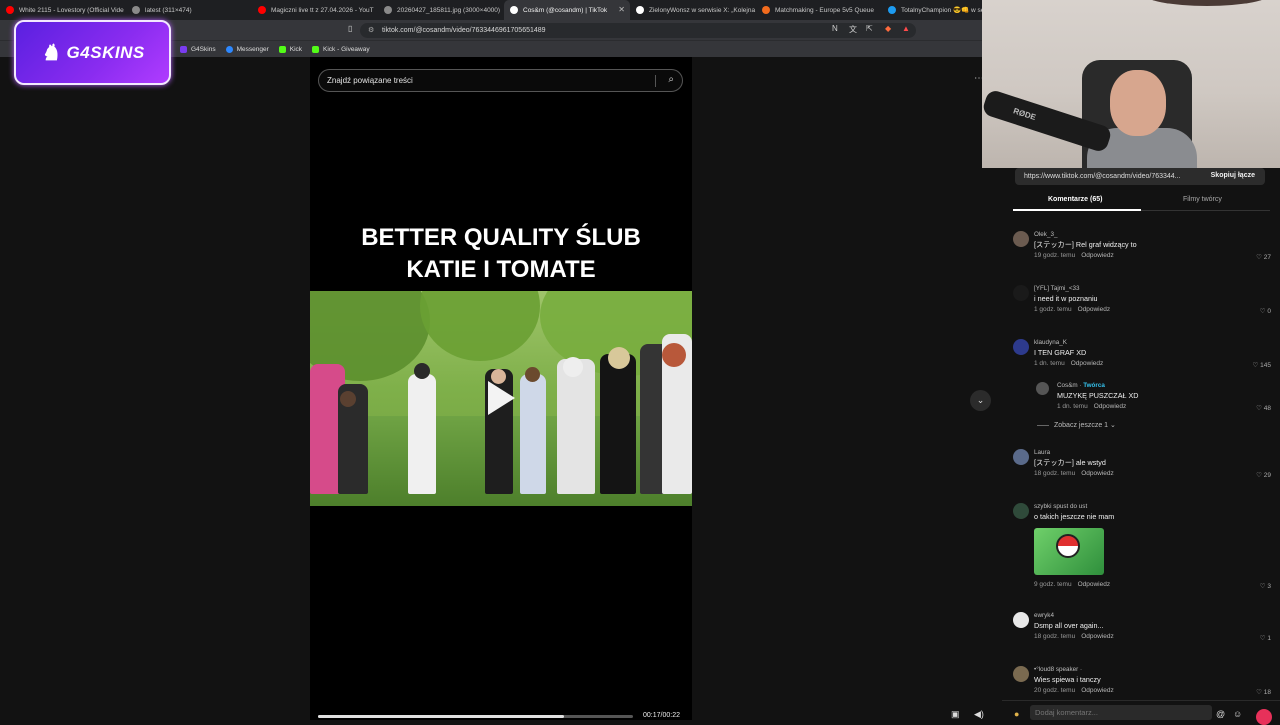 This screenshot has width=1280, height=725. What do you see at coordinates (1072, 406) in the screenshot?
I see `comment-time: 1 dn. temu` at bounding box center [1072, 406].